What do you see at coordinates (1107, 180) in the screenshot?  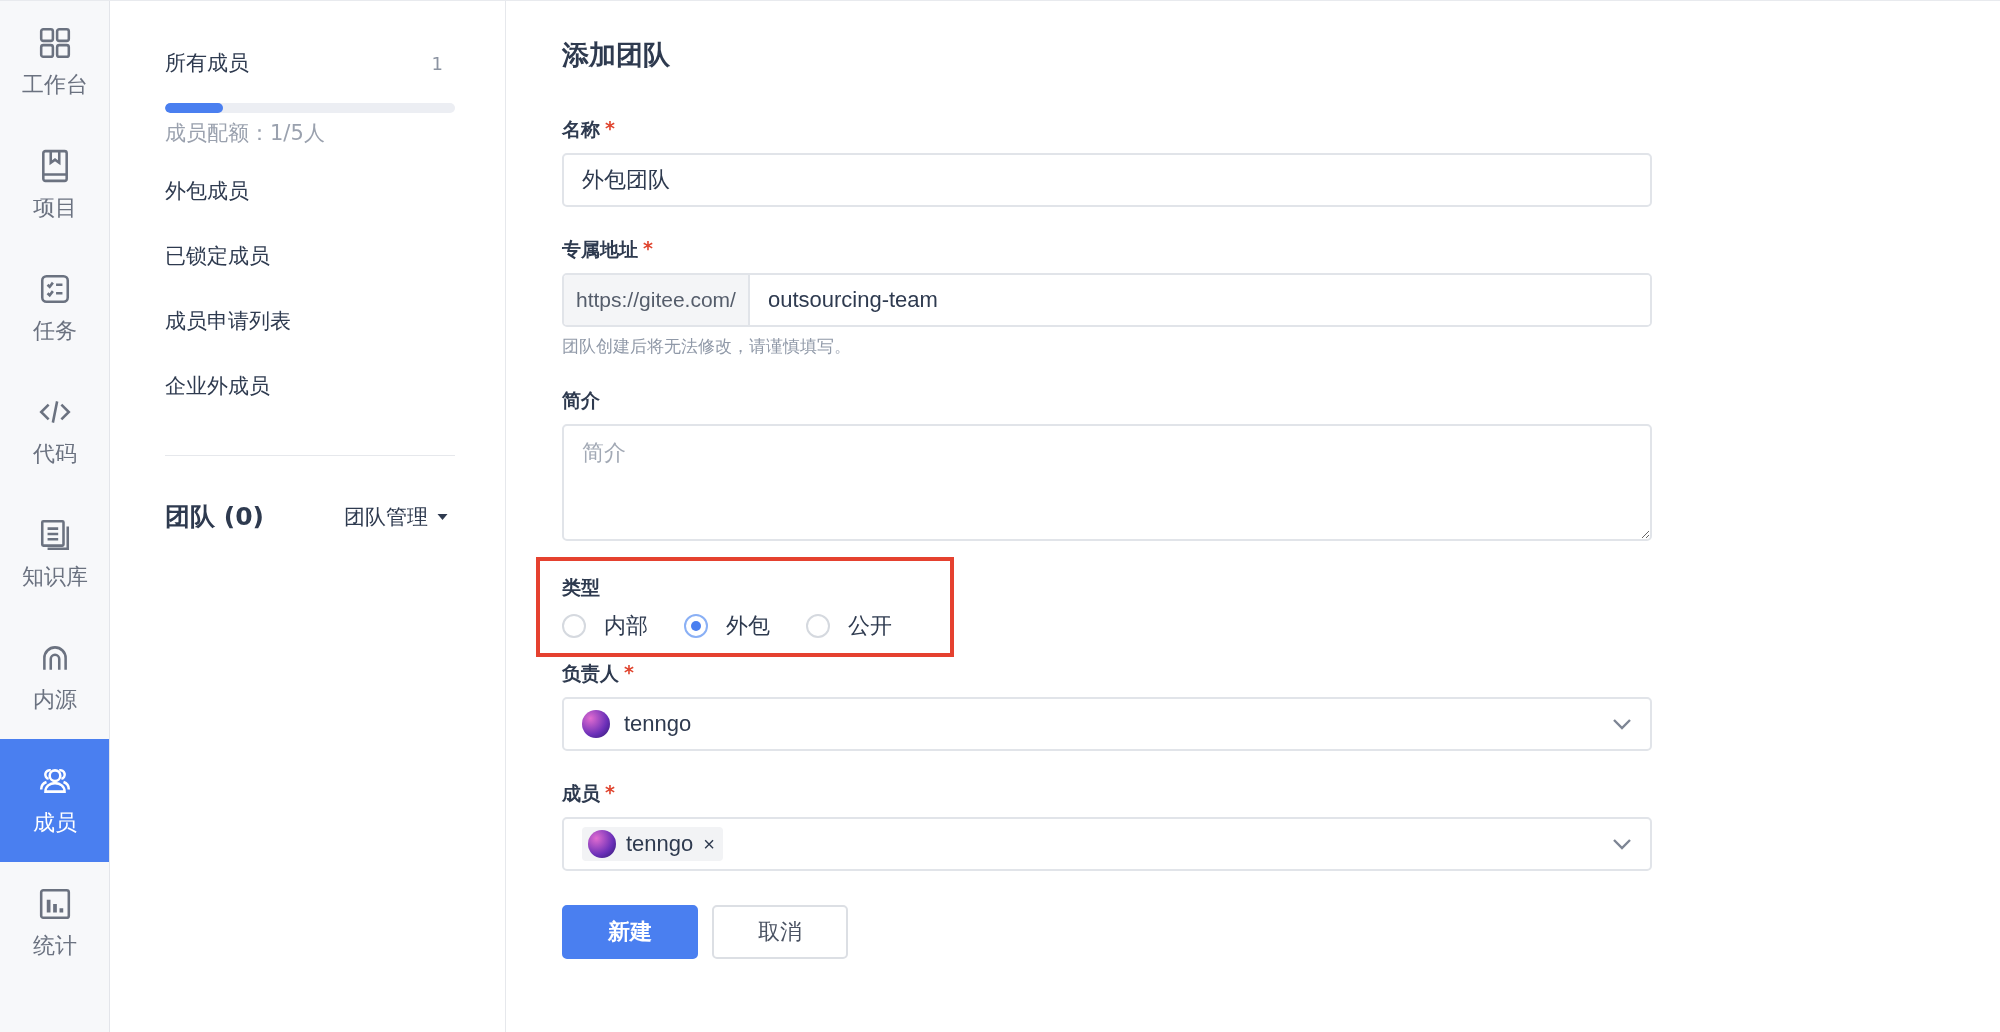 I see `name-input: 外包团队` at bounding box center [1107, 180].